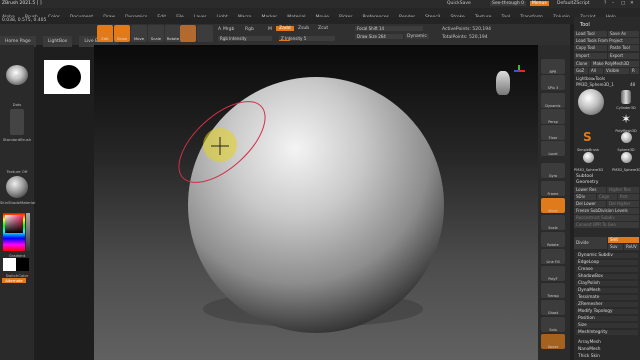  What do you see at coordinates (607, 263) in the screenshot?
I see `edgeloop-item: EdgeLoop` at bounding box center [607, 263].